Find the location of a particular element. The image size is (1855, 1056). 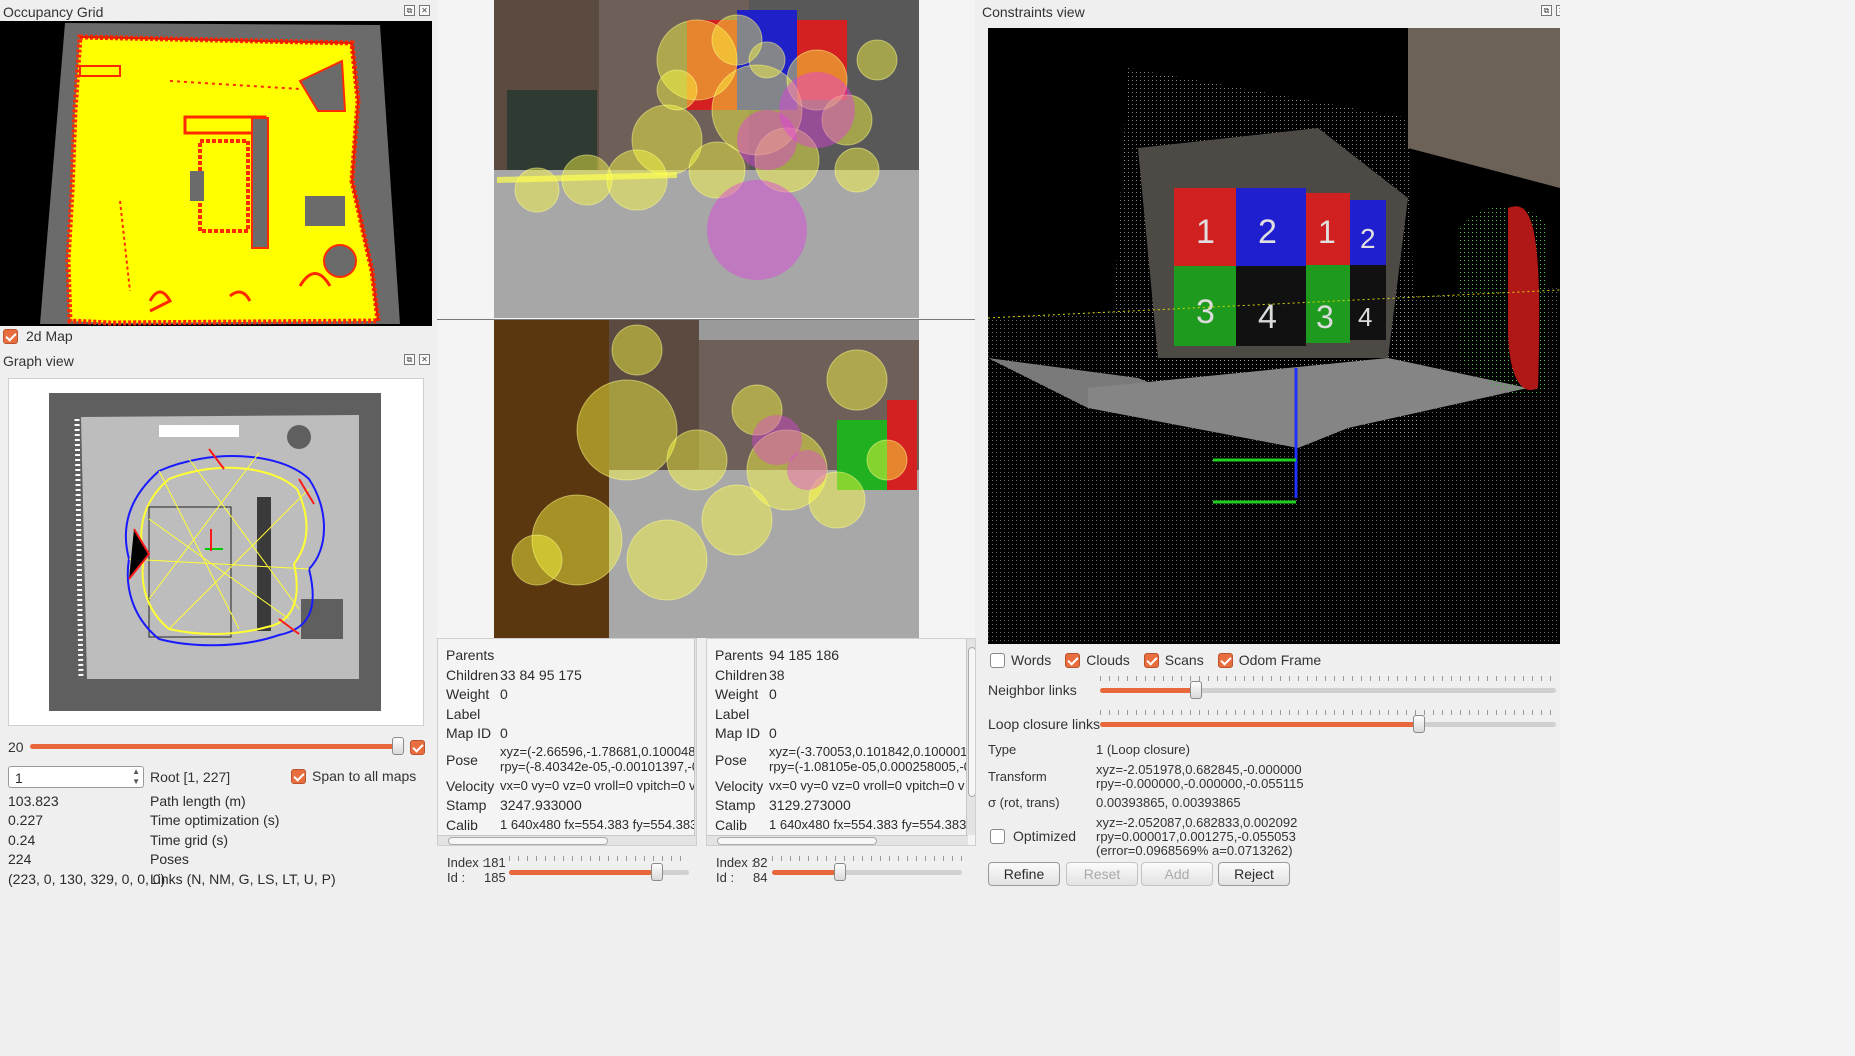

optimized-toggle: Optimized is located at coordinates (1033, 836).